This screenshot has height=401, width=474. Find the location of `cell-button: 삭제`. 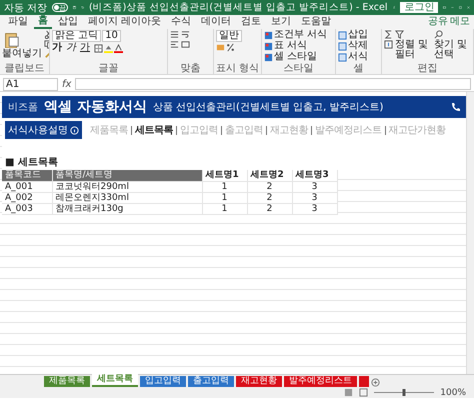

cell-button: 삭제 is located at coordinates (353, 46).